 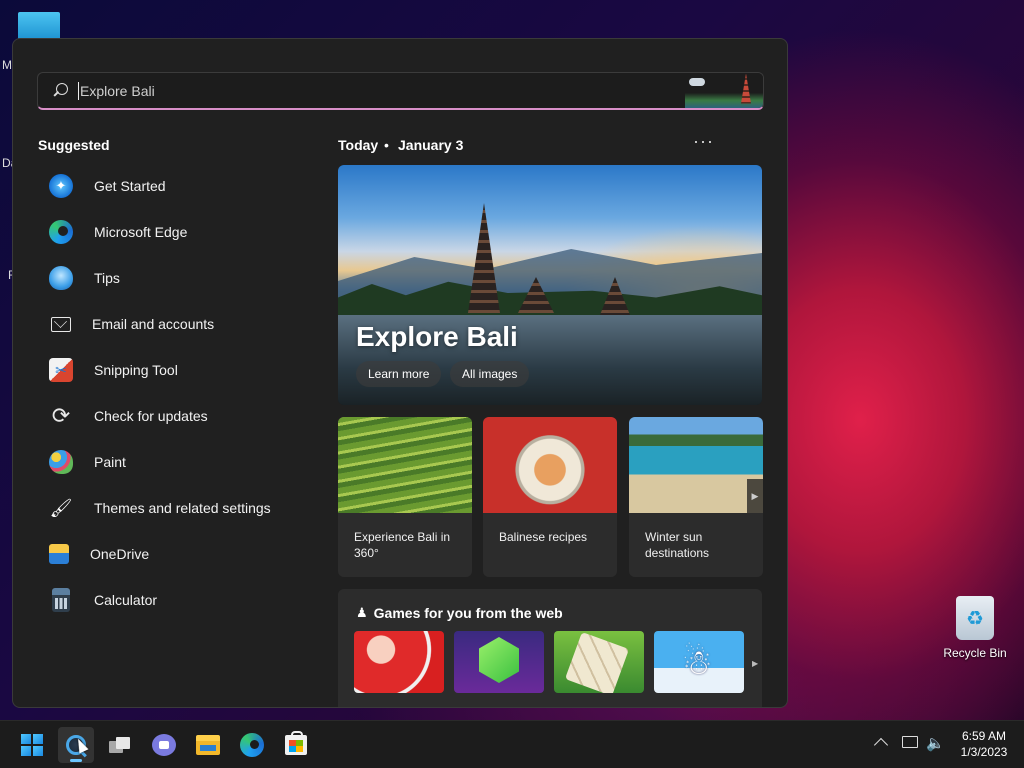 What do you see at coordinates (935, 743) in the screenshot?
I see `volume-icon: 🔈` at bounding box center [935, 743].